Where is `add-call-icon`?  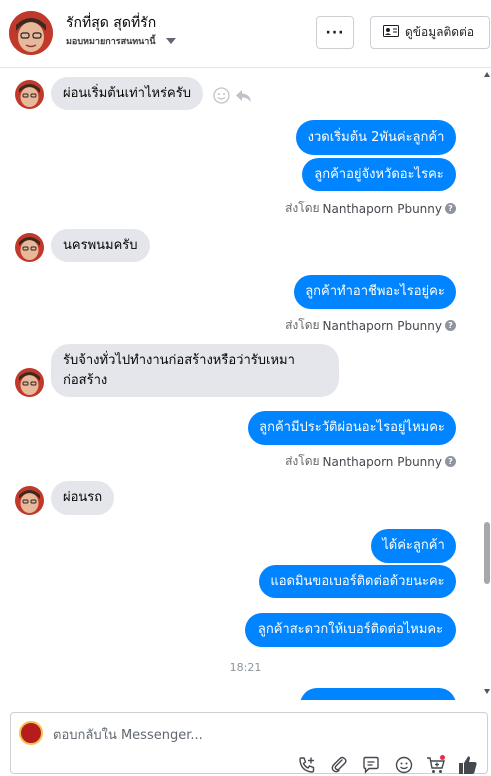
add-call-icon is located at coordinates (307, 765).